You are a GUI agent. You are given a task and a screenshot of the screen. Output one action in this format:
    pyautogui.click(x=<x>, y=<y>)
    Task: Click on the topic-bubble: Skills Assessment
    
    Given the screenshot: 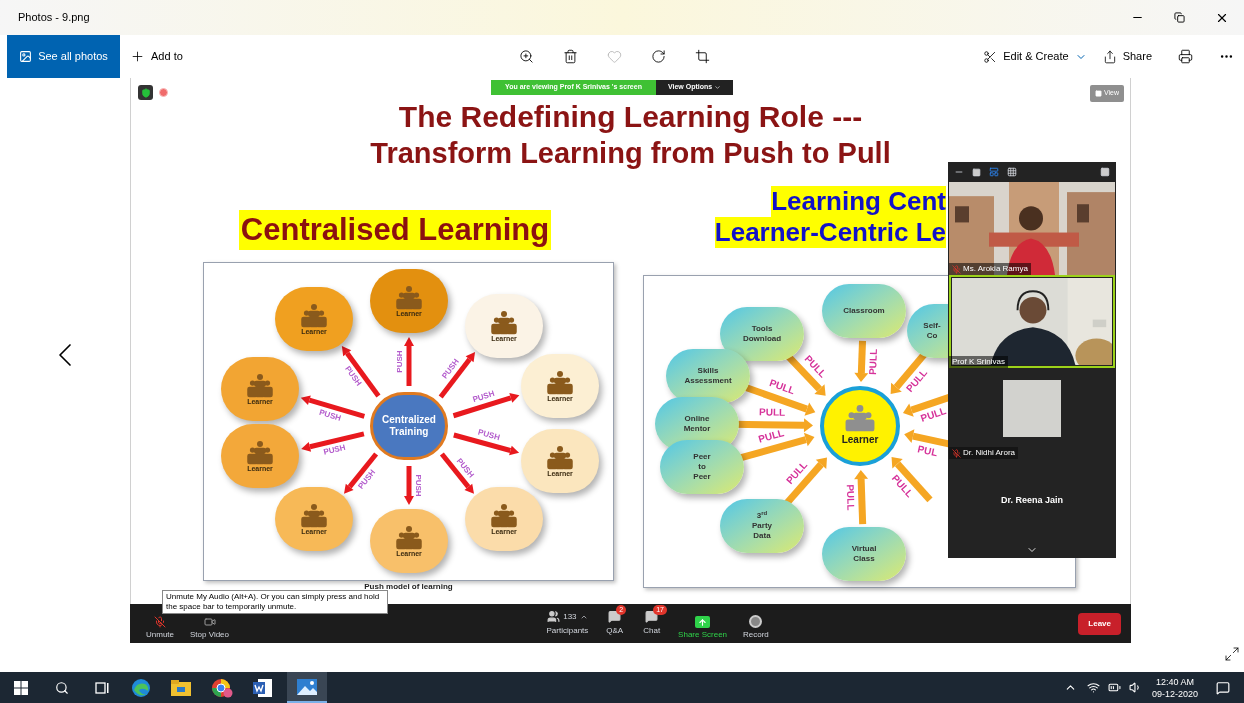 What is the action you would take?
    pyautogui.click(x=708, y=376)
    